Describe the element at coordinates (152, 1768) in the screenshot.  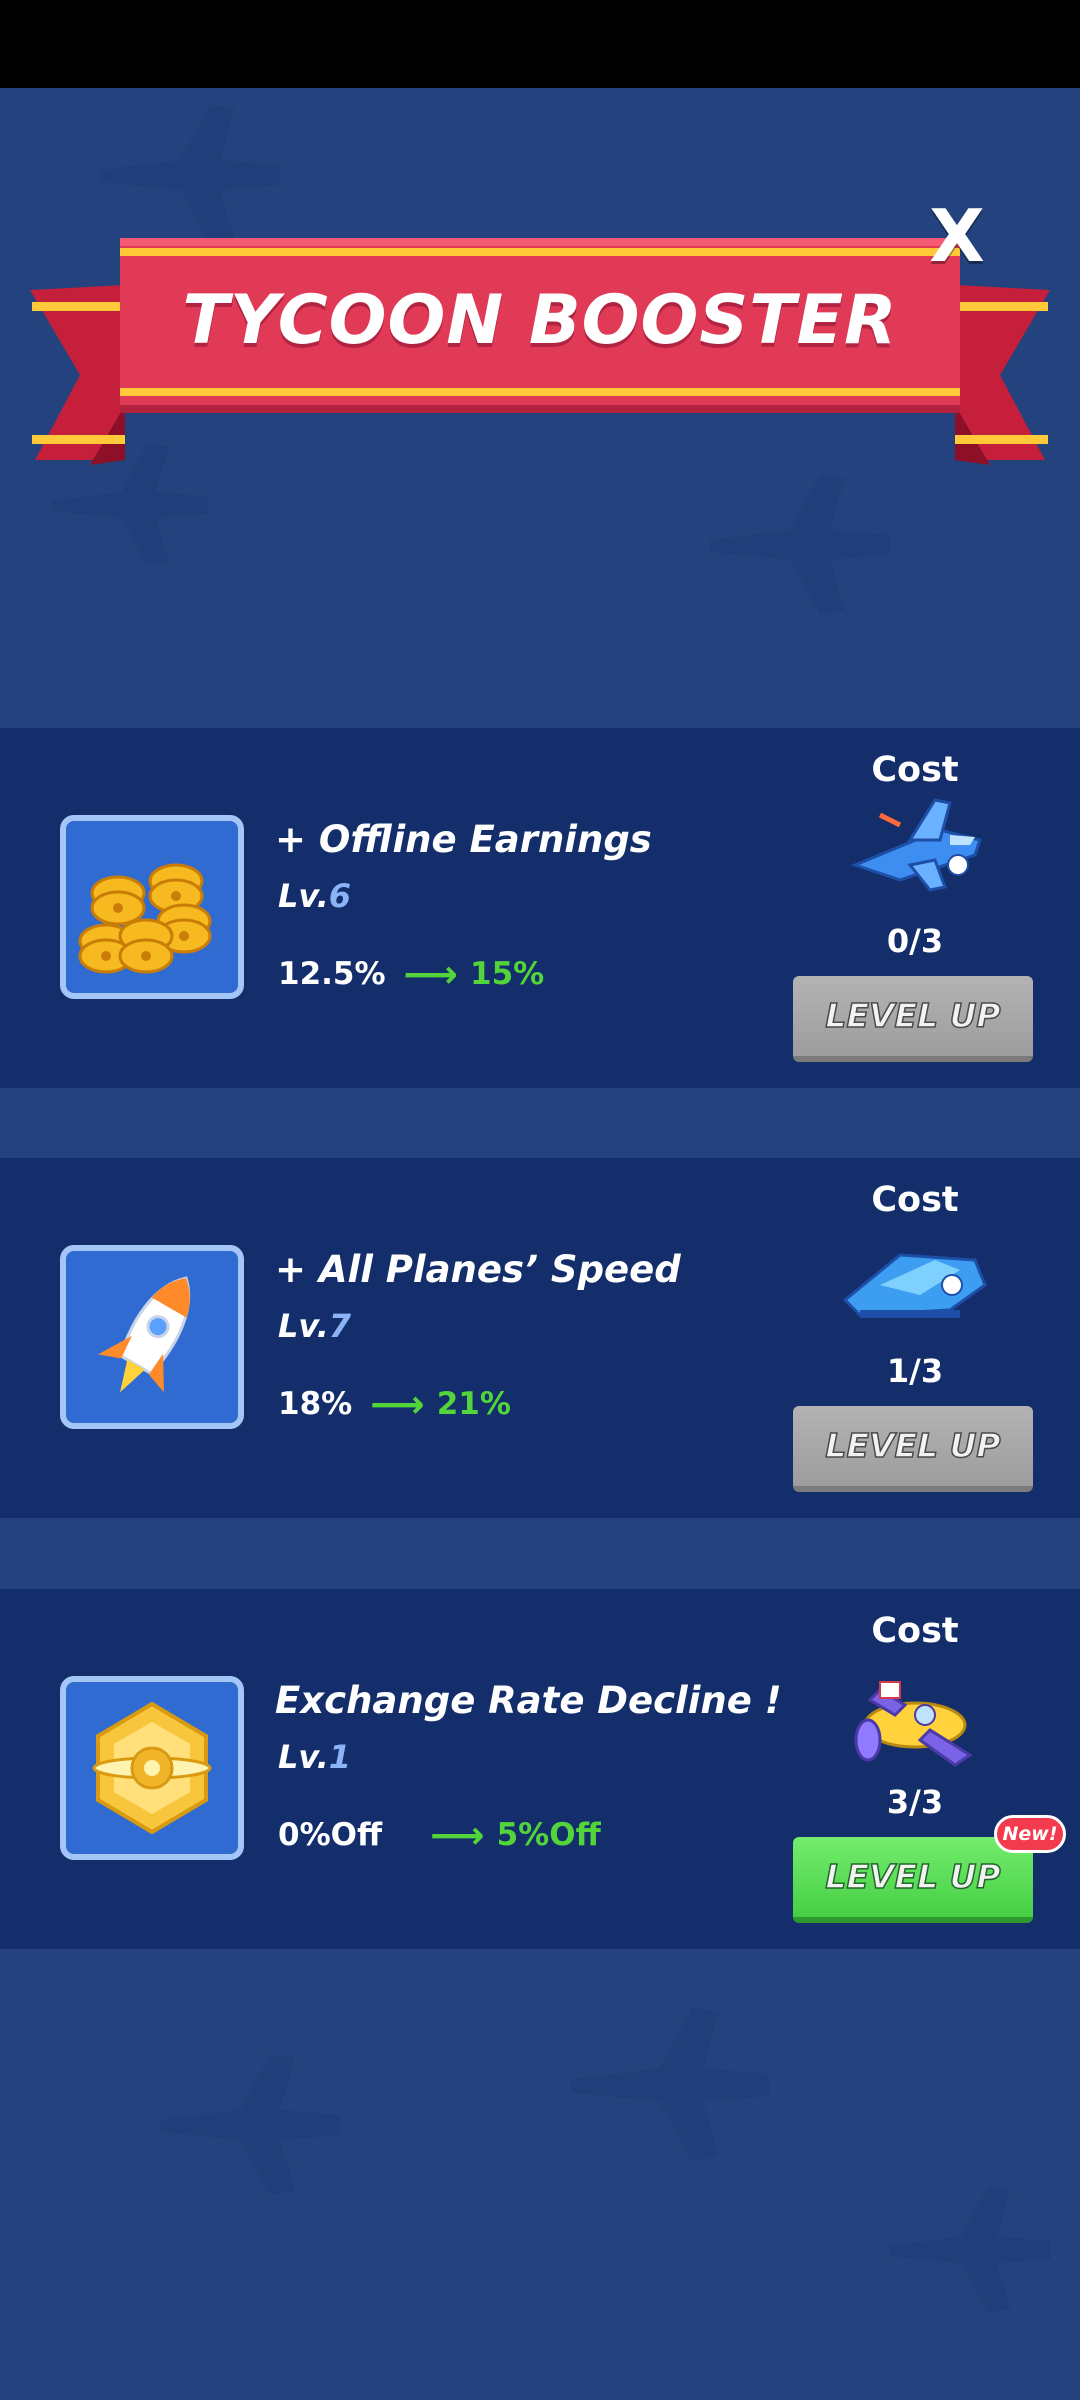
I see `gold-propeller-badge-icon` at that location.